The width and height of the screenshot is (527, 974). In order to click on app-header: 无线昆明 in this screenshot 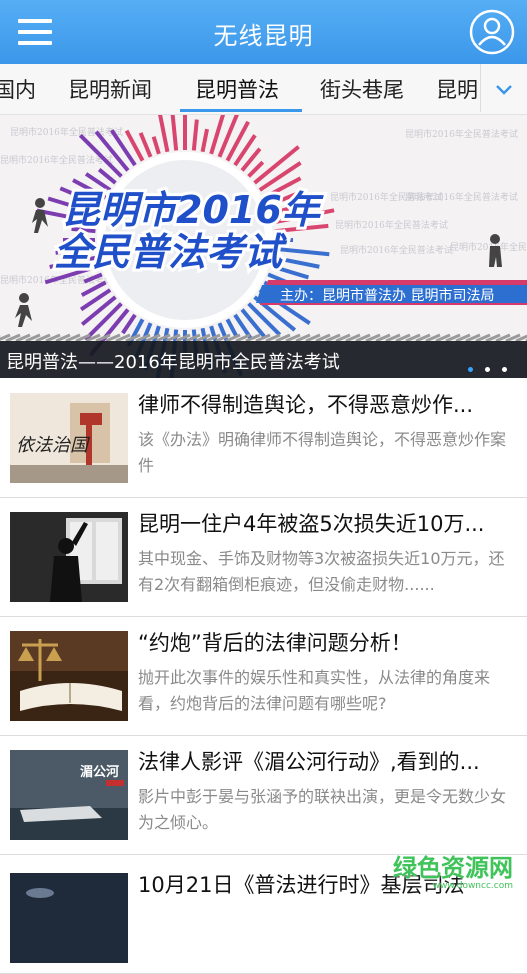, I will do `click(263, 32)`.